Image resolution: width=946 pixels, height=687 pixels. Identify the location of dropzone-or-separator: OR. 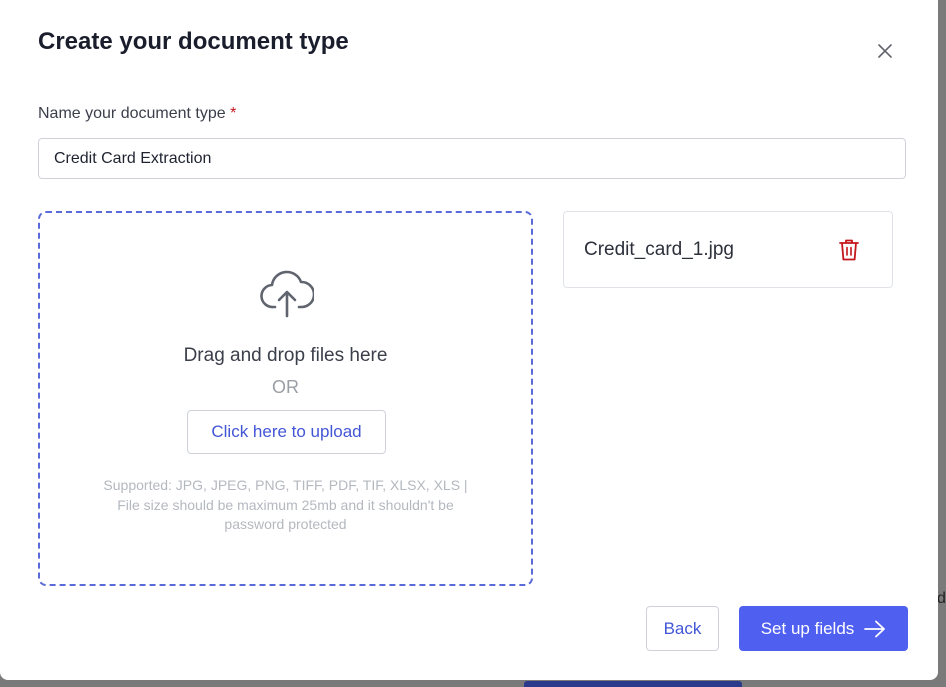
(285, 387).